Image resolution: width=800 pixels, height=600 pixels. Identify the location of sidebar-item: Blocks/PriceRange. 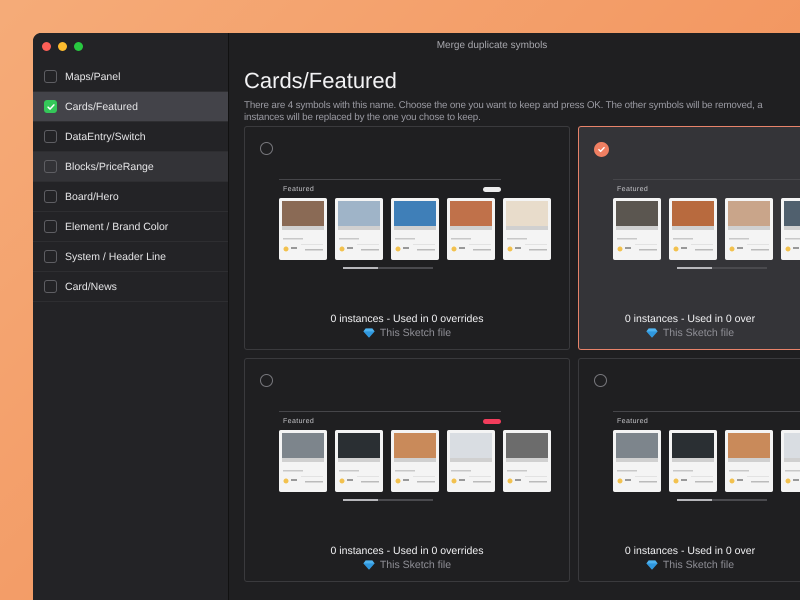
(130, 167).